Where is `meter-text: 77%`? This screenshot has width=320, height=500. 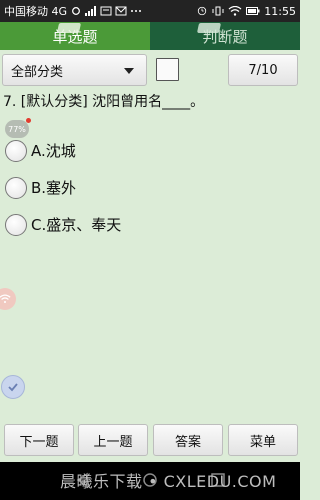 meter-text: 77% is located at coordinates (17, 129).